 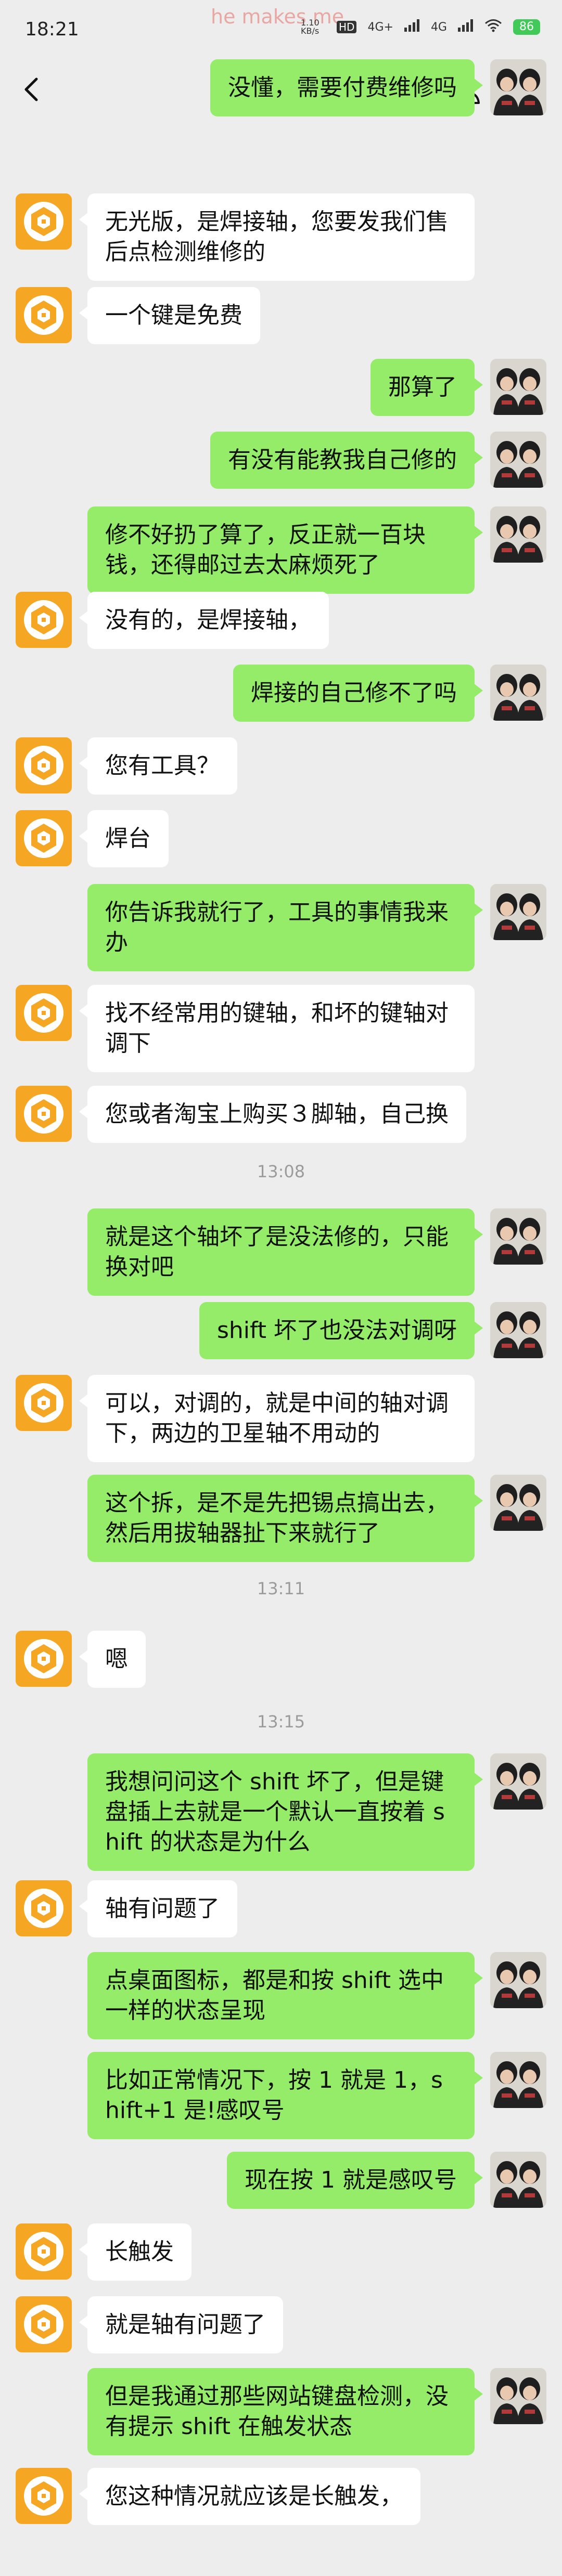 What do you see at coordinates (181, 2324) in the screenshot?
I see `message-bubble: 就是轴有问题了` at bounding box center [181, 2324].